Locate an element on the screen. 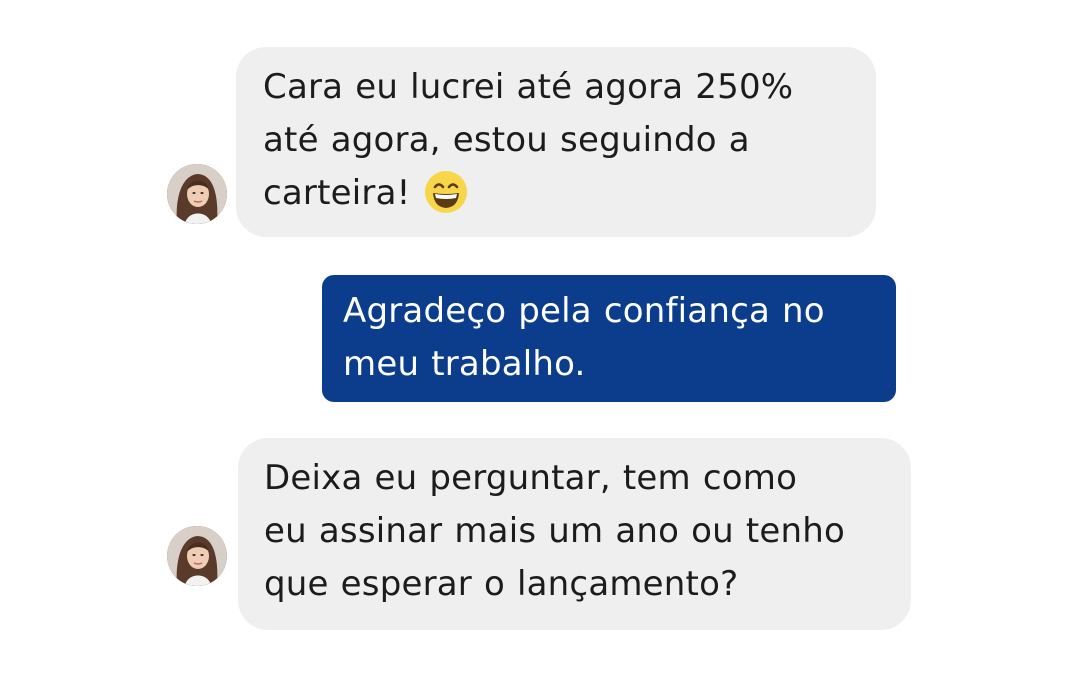  message-text-line: eu assinar mais um ano ou tenho is located at coordinates (555, 531).